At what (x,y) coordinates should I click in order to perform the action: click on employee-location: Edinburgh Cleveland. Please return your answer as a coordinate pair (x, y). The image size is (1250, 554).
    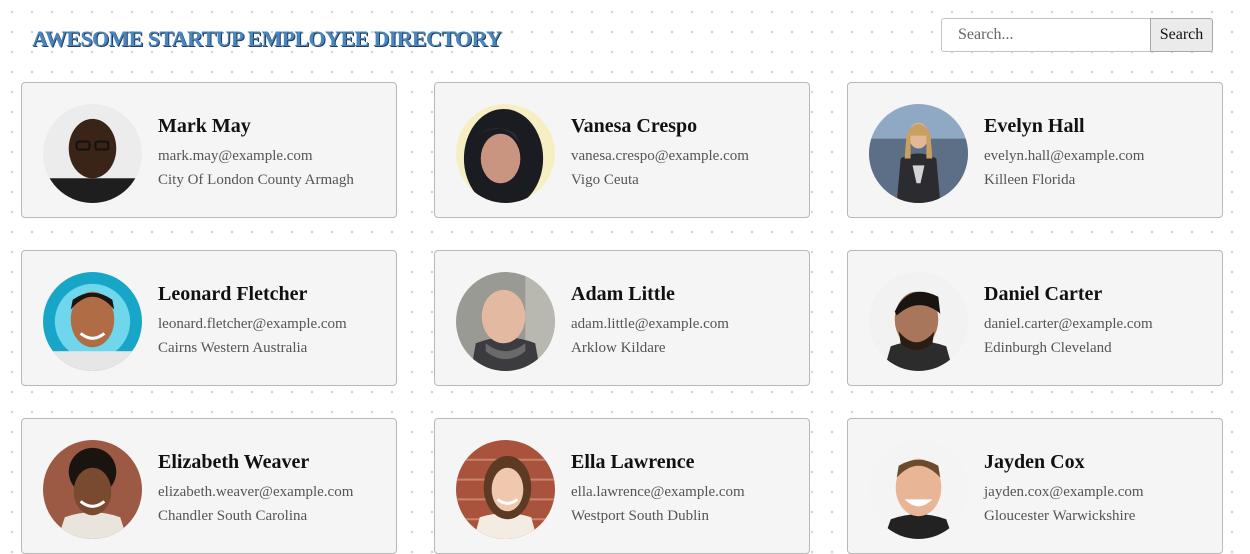
    Looking at the image, I should click on (1048, 348).